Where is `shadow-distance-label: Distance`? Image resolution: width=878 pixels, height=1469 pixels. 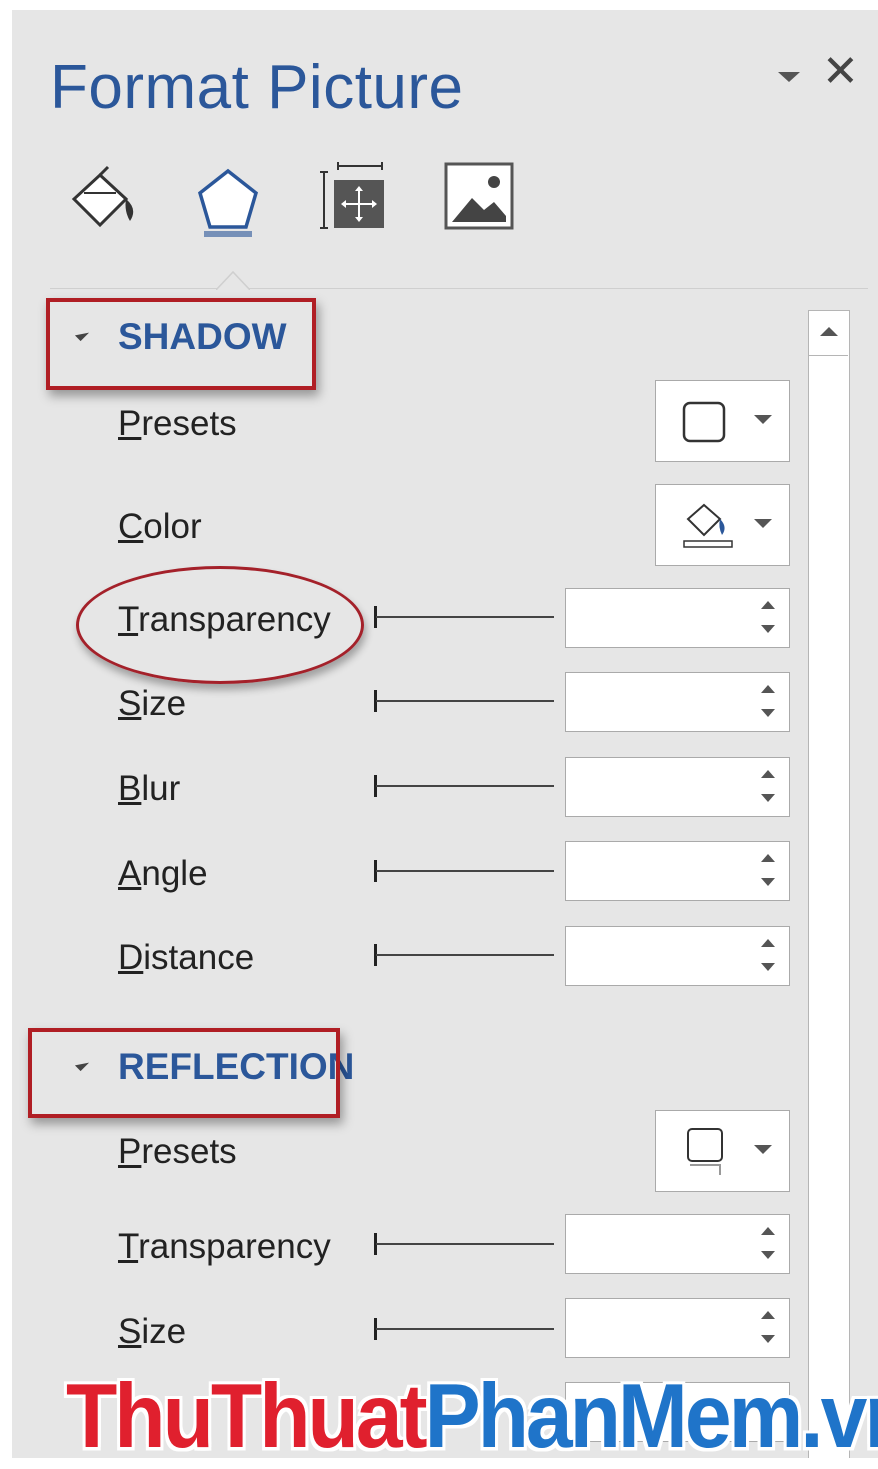 shadow-distance-label: Distance is located at coordinates (186, 957).